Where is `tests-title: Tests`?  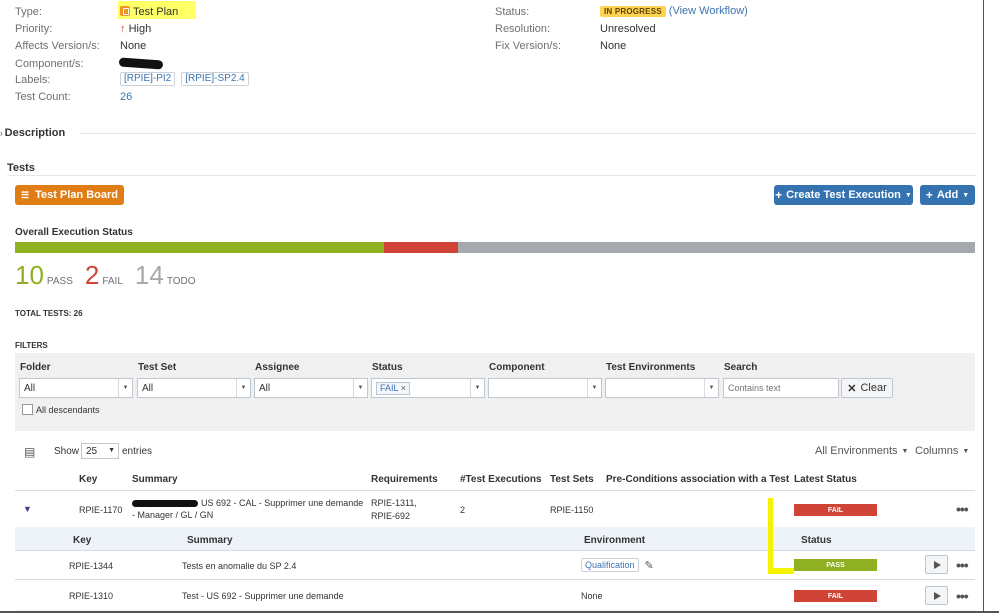
tests-title: Tests is located at coordinates (21, 168).